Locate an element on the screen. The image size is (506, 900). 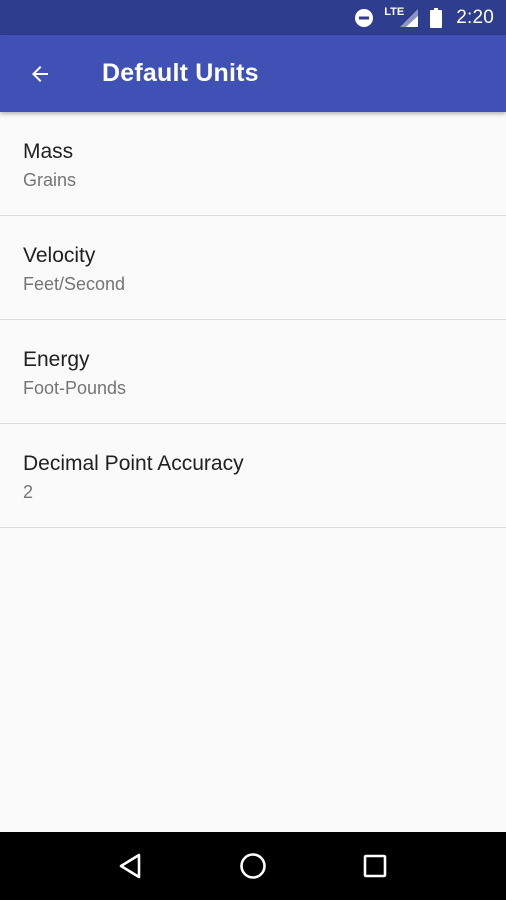
pref-summary: Foot-Pounds is located at coordinates (75, 388).